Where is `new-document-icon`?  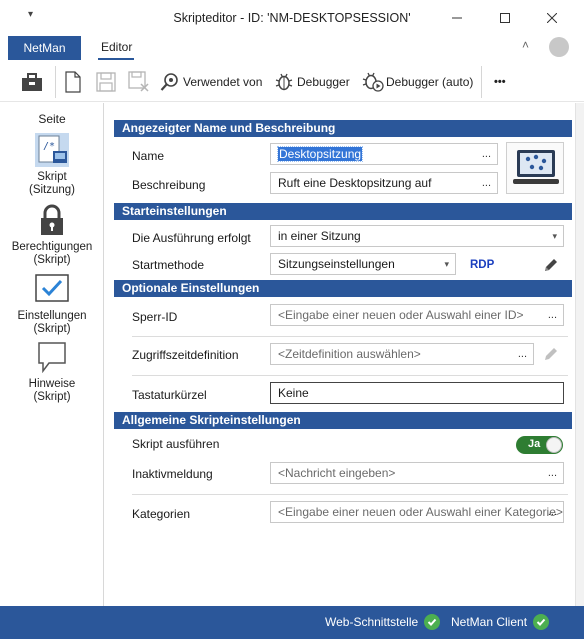
new-document-icon is located at coordinates (73, 82).